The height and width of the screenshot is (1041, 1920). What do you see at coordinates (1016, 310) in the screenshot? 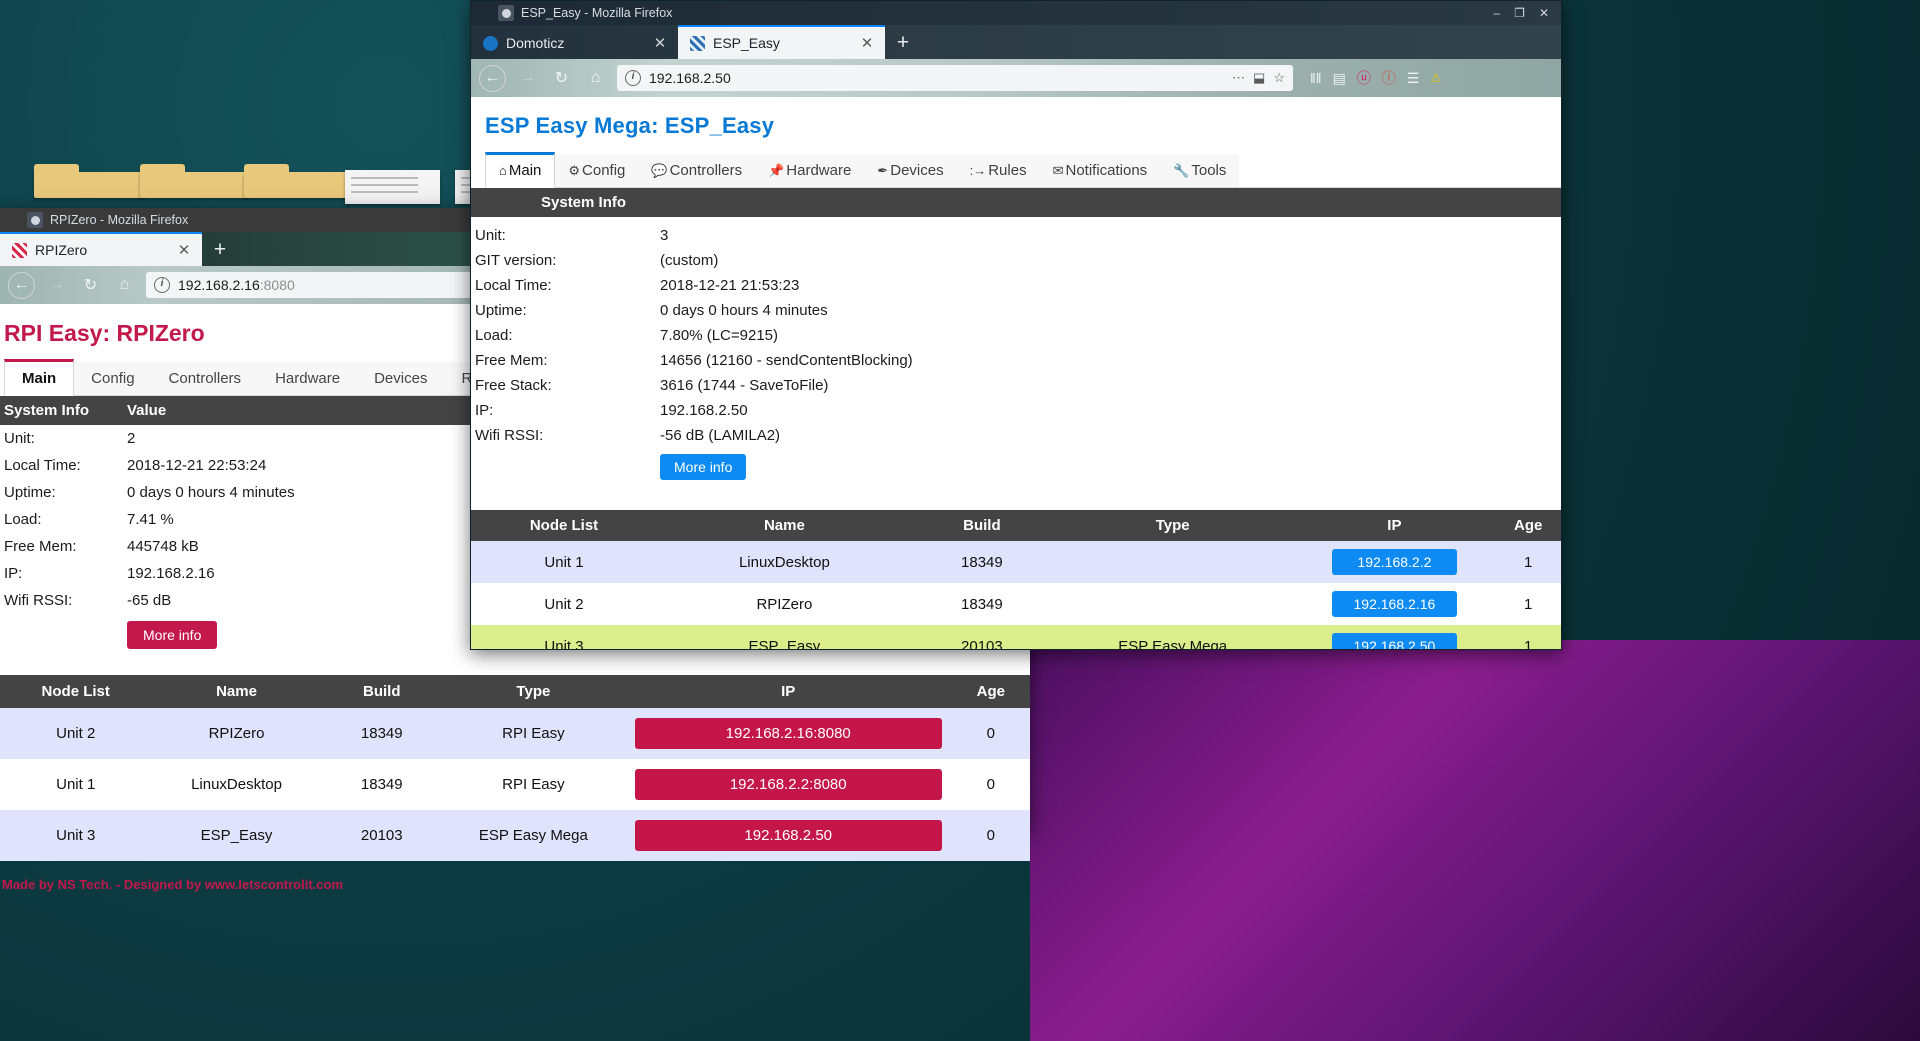
I see `system-info-row: Uptime: 0 days 0 hours 4 minutes` at bounding box center [1016, 310].